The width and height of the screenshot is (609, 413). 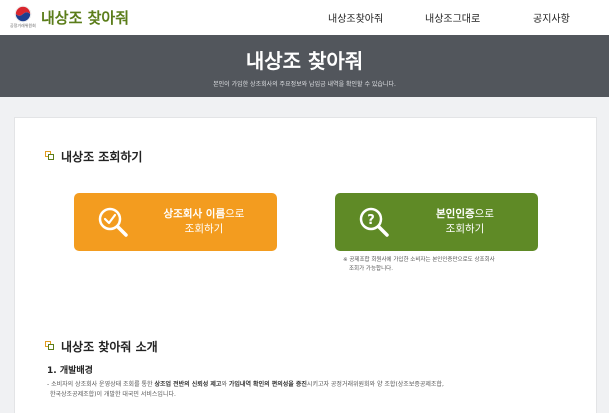 I want to click on lookup-by-company-button: 상조회사 이름으로 조회하기, so click(x=175, y=222).